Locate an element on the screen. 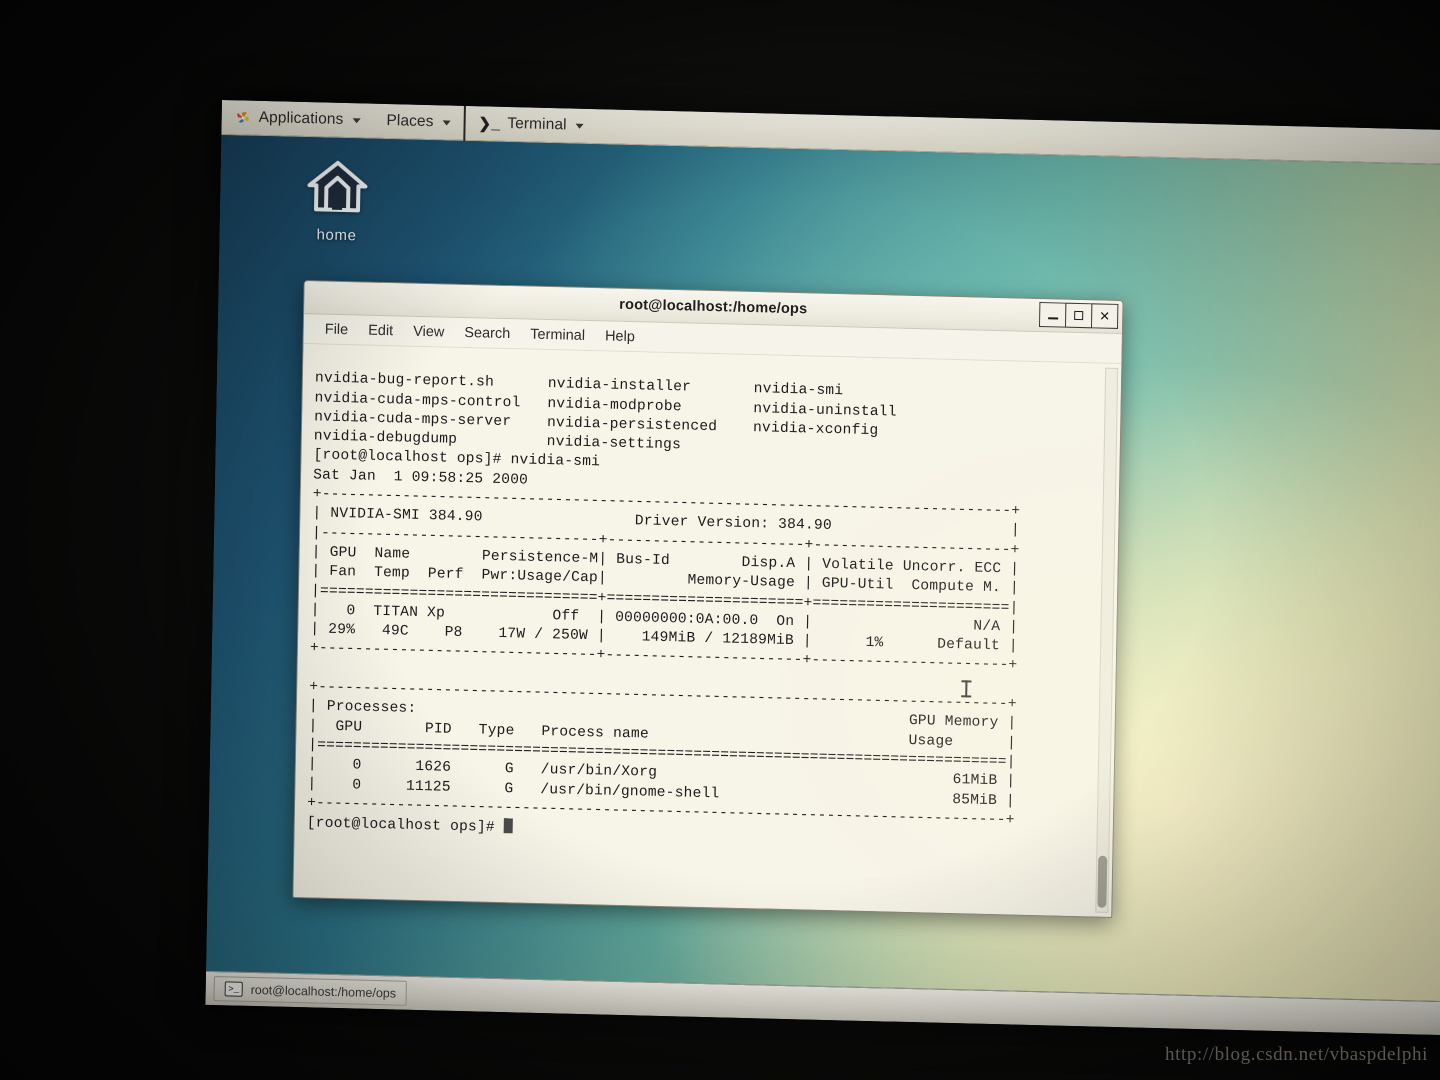 The image size is (1440, 1080). menu-terminal: Terminal is located at coordinates (557, 335).